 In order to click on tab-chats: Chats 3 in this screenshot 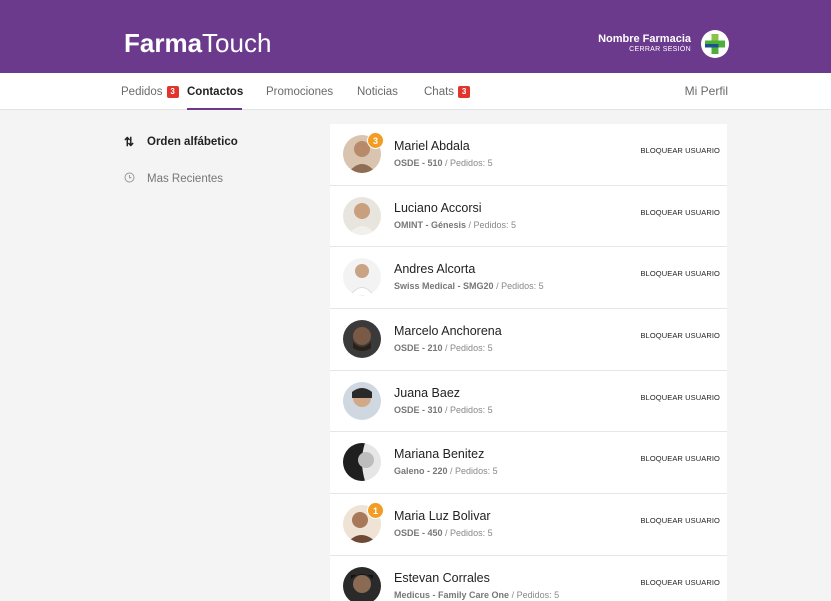, I will do `click(447, 92)`.